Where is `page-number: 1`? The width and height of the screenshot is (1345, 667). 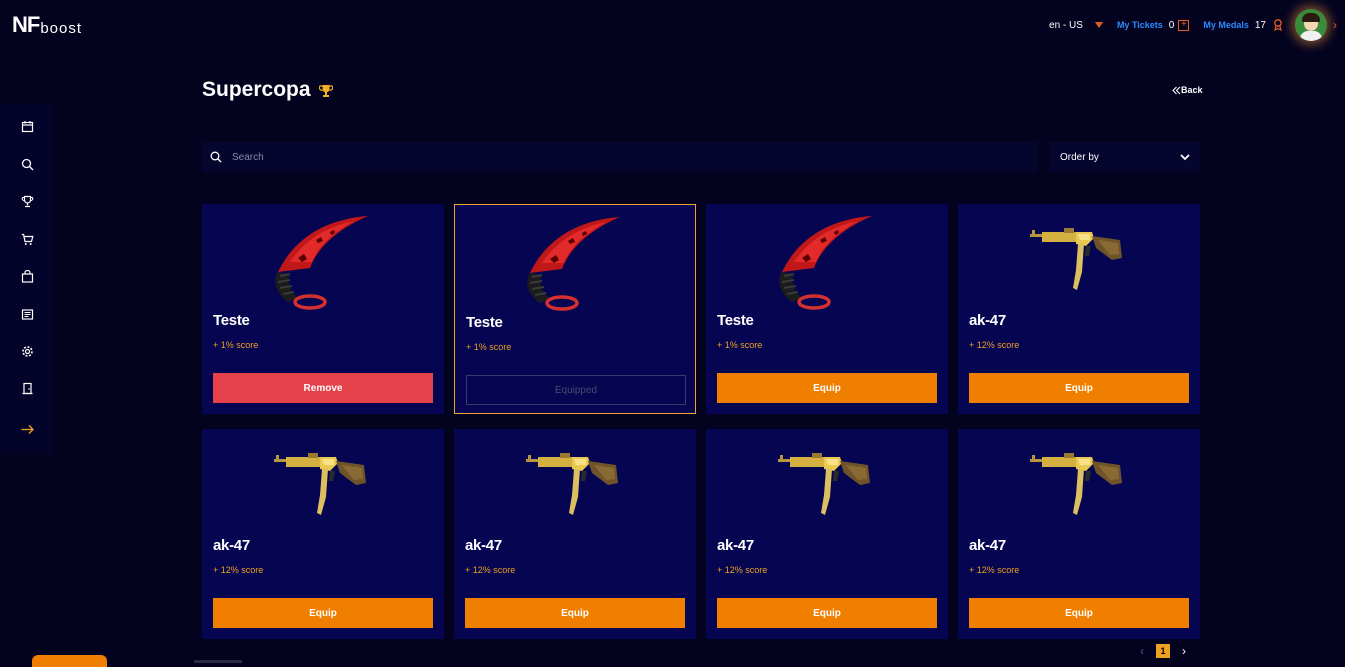 page-number: 1 is located at coordinates (1163, 651).